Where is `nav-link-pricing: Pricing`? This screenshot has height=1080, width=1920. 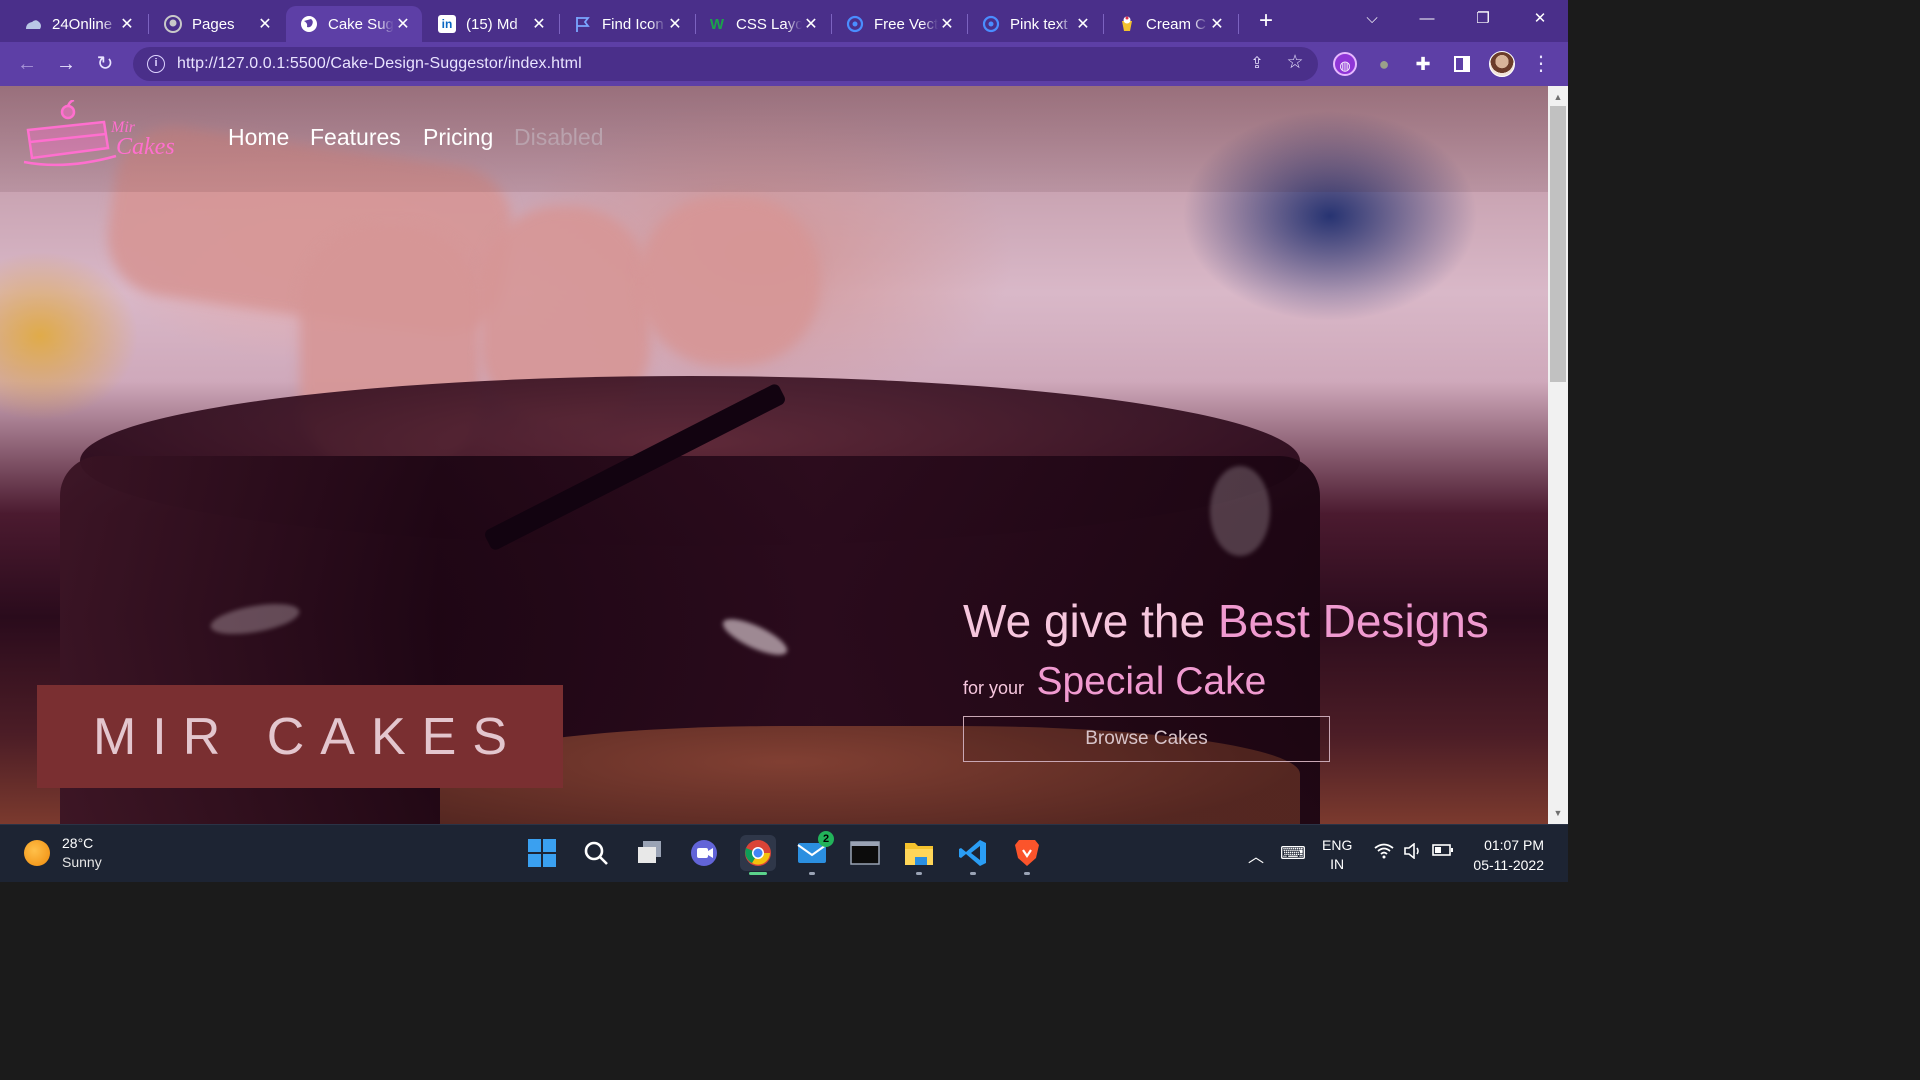 nav-link-pricing: Pricing is located at coordinates (458, 137).